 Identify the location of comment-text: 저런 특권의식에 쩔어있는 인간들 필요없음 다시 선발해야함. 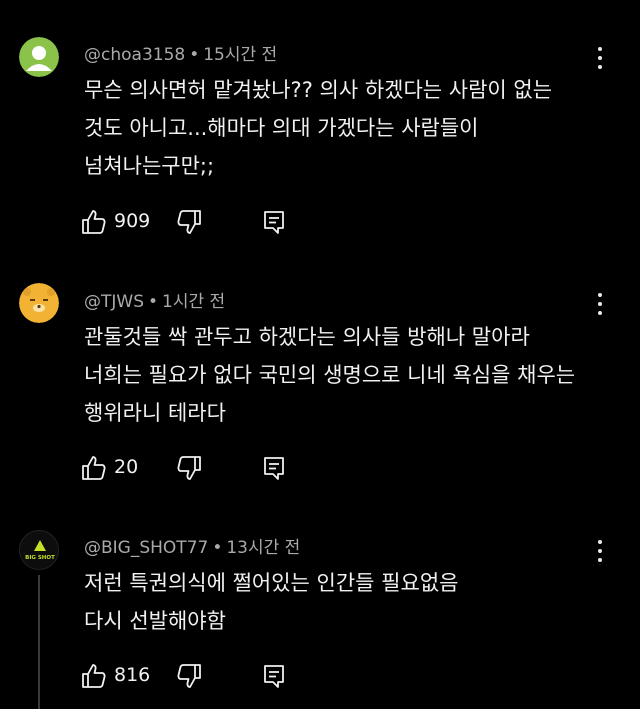
(271, 602).